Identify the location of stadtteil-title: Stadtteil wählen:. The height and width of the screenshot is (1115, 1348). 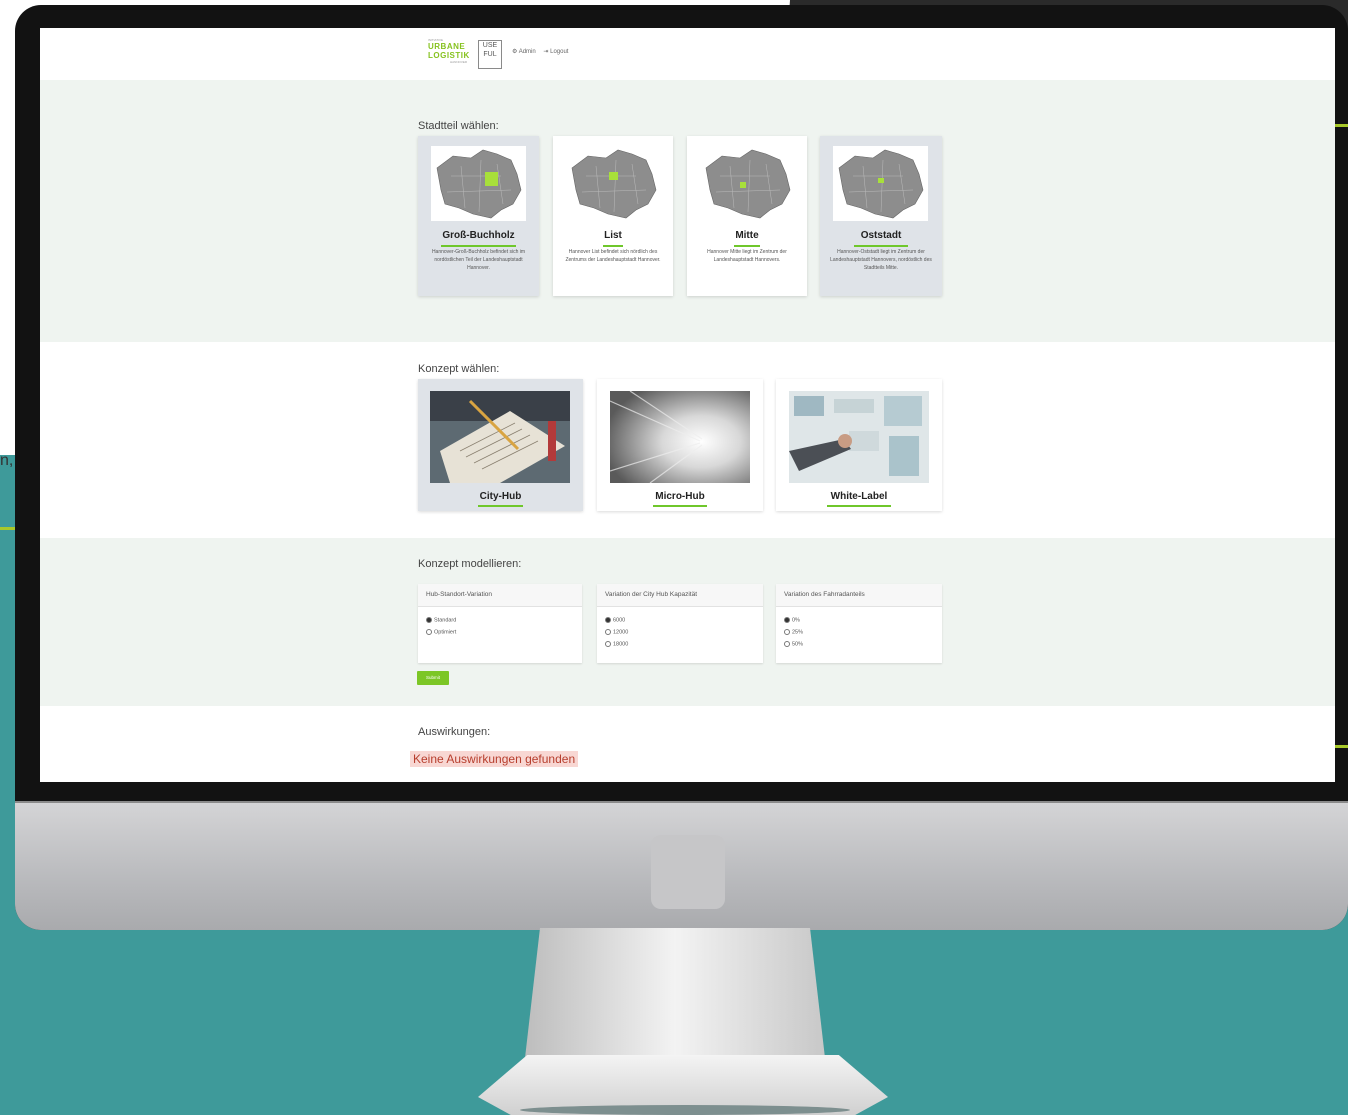
(458, 126).